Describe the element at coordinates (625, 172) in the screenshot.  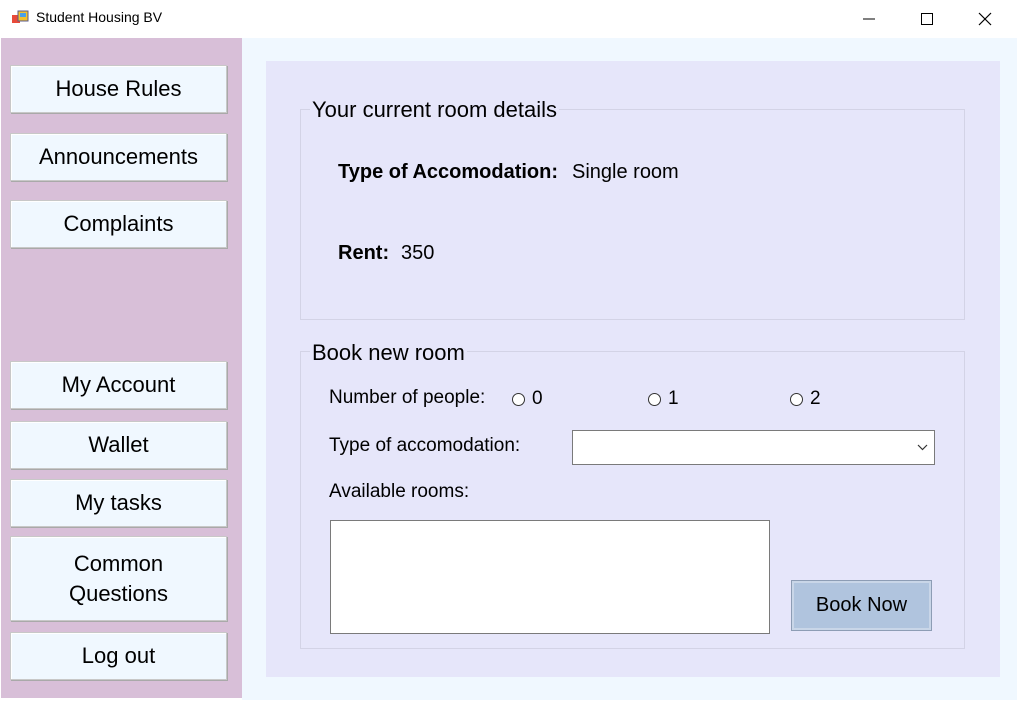
I see `accommodation-type-value: Single room` at that location.